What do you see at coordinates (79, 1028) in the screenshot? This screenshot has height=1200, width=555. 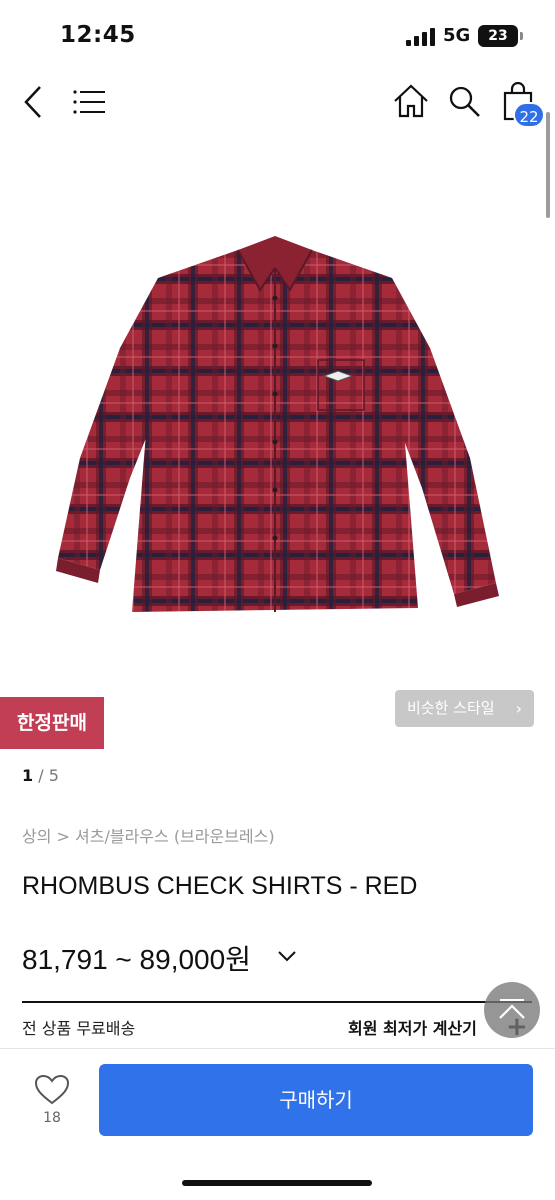 I see `free-shipping-text: 전 상품 무료배송` at bounding box center [79, 1028].